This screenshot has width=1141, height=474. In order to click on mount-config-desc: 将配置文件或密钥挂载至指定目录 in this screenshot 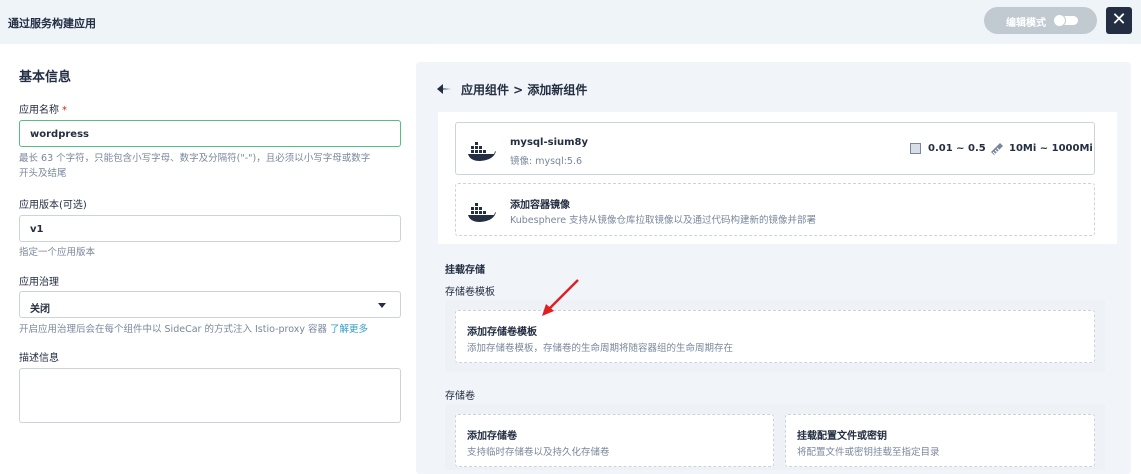, I will do `click(868, 452)`.